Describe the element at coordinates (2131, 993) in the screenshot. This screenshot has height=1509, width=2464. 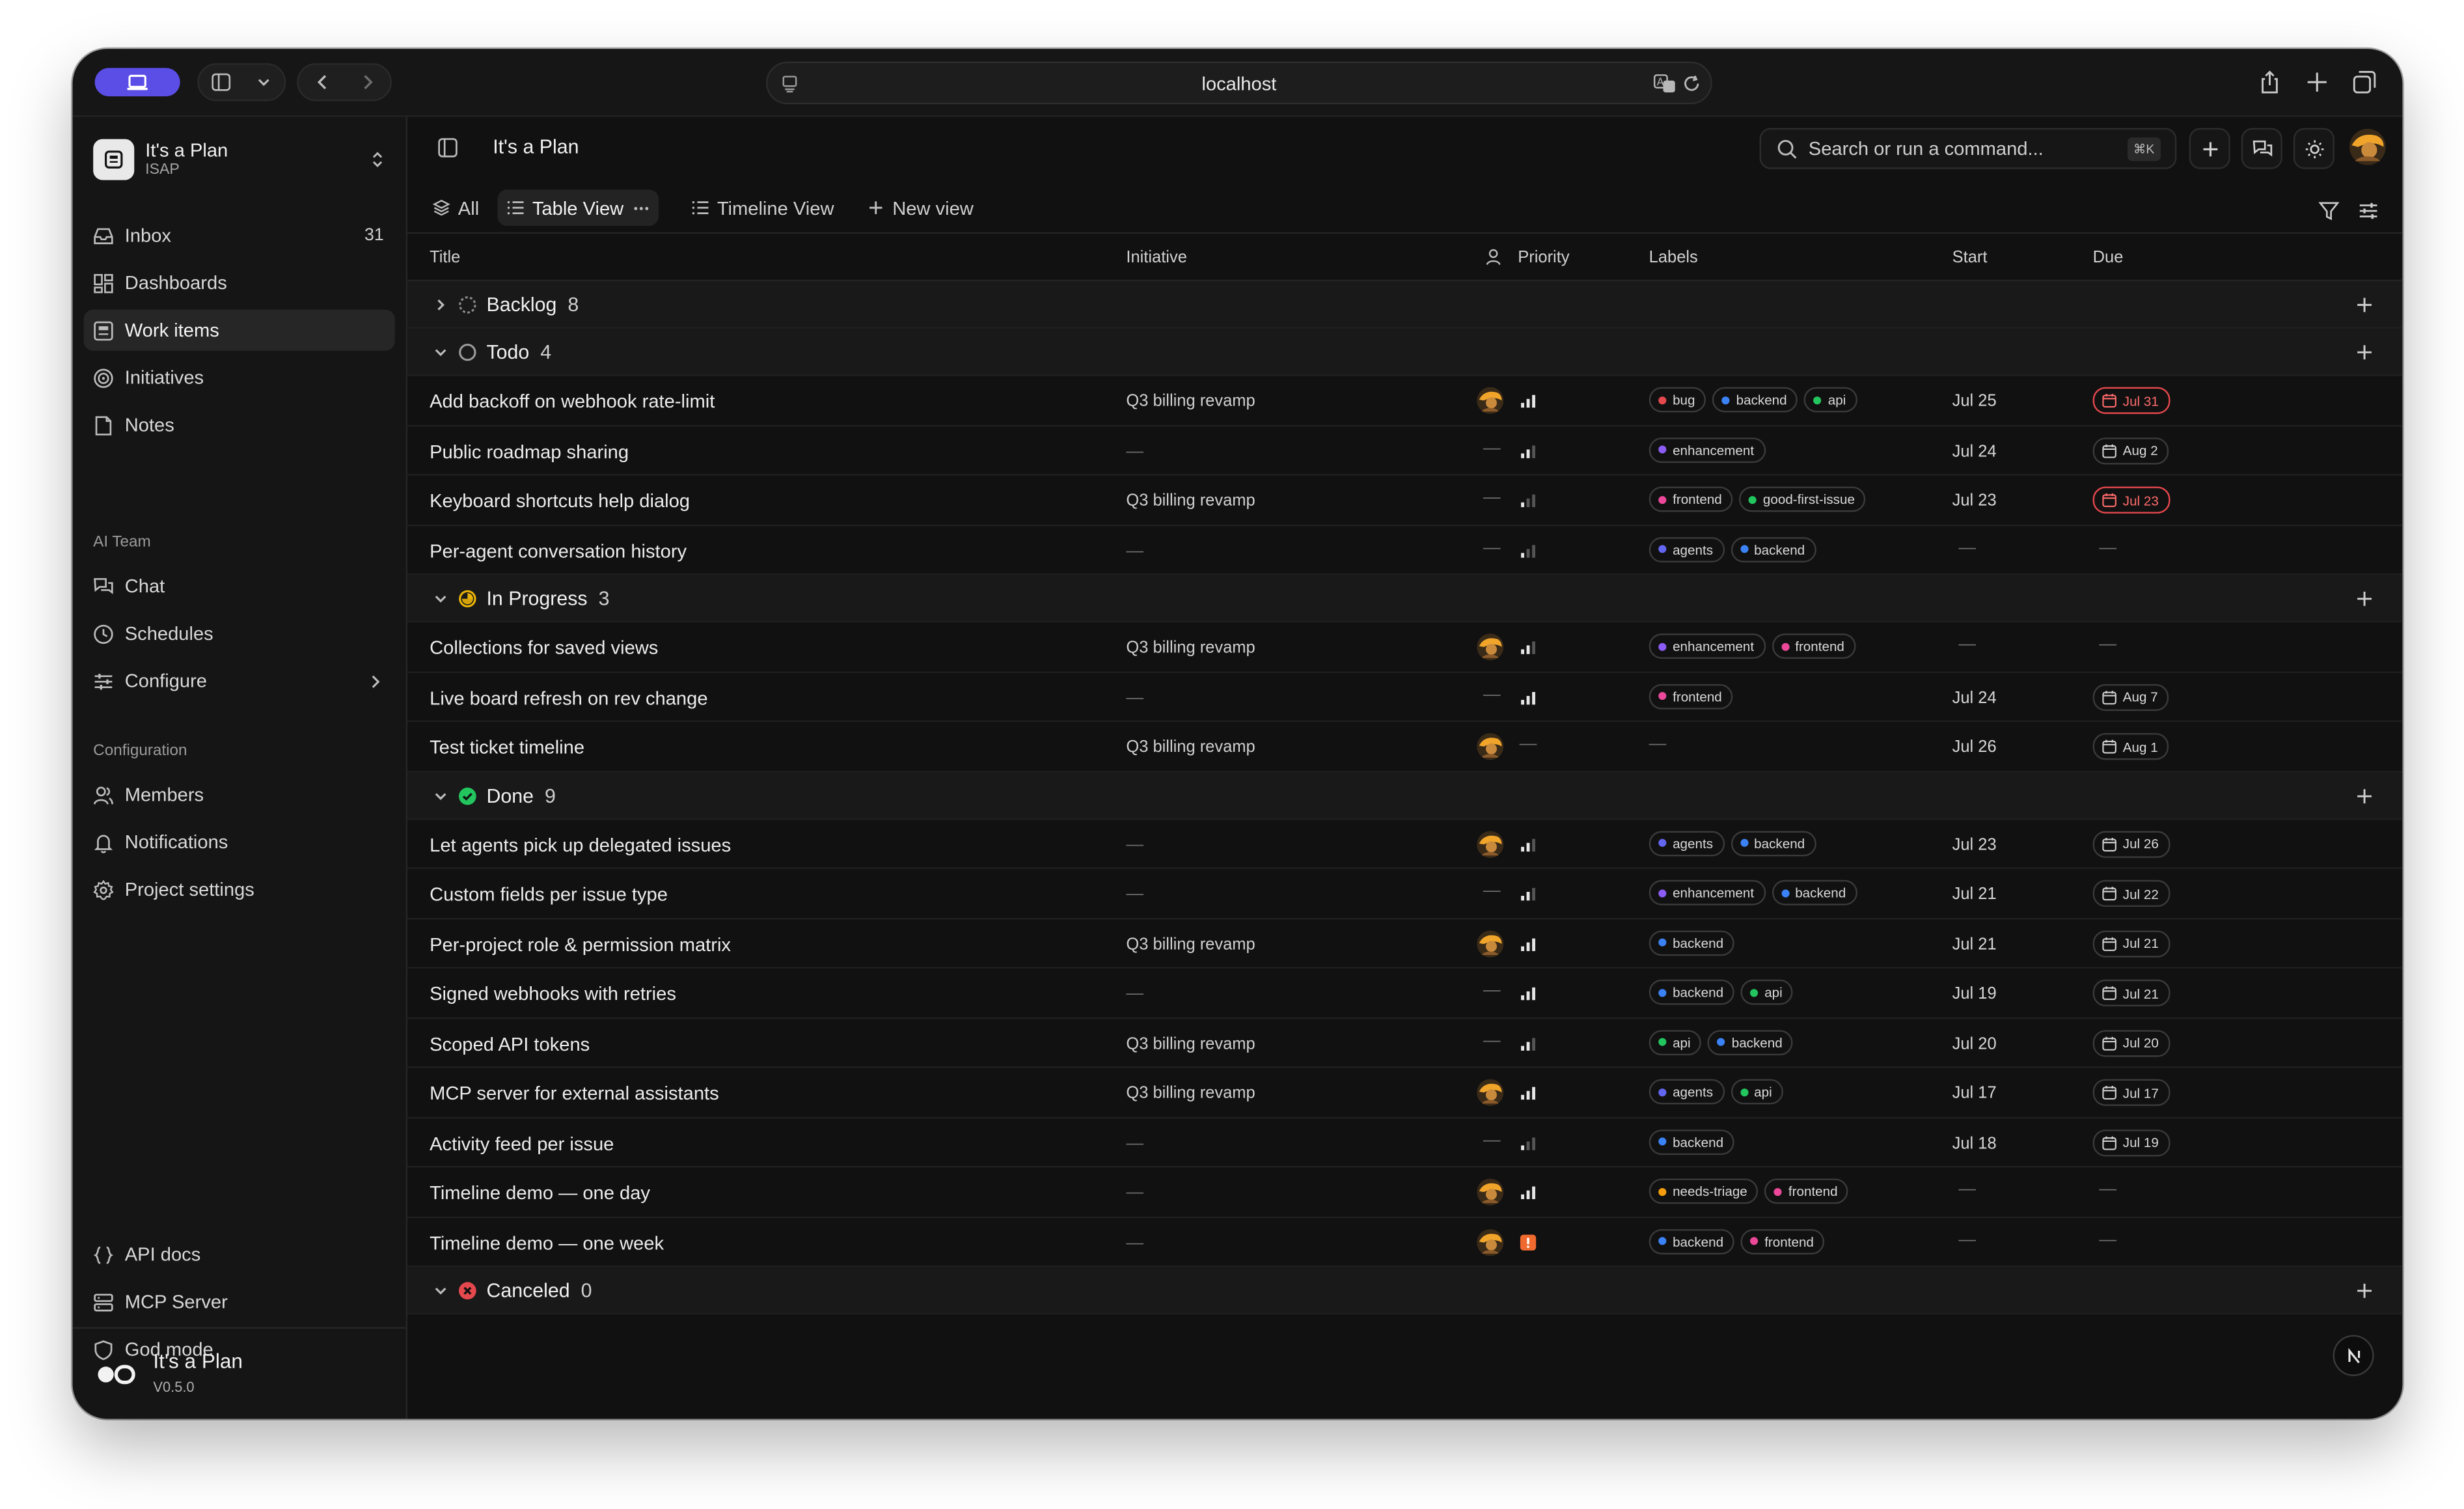
I see `due-date: Jul 21` at that location.